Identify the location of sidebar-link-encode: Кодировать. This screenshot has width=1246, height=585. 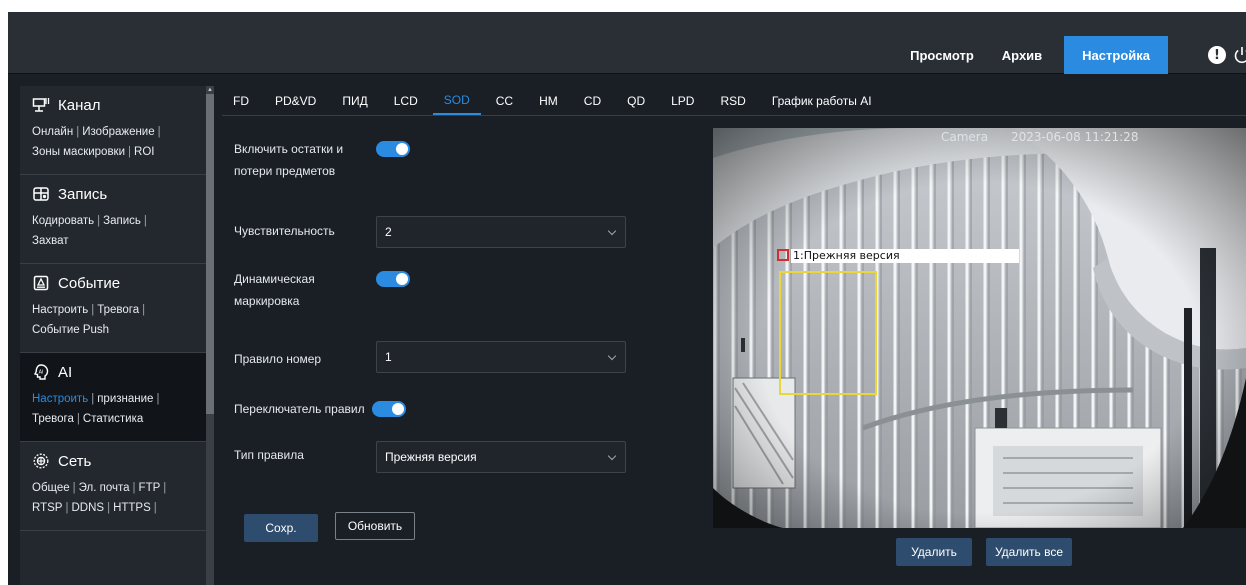
(63, 221).